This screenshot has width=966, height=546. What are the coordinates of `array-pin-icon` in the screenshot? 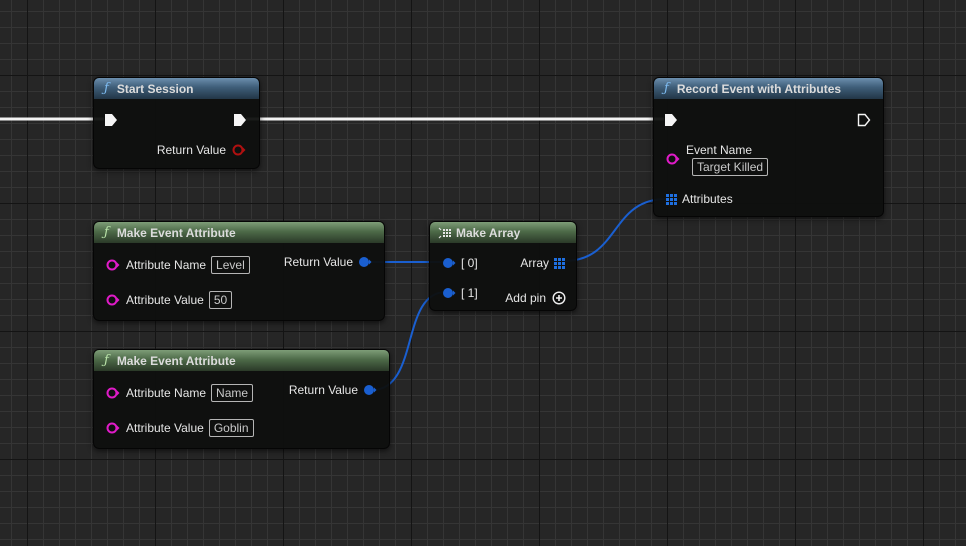 It's located at (671, 199).